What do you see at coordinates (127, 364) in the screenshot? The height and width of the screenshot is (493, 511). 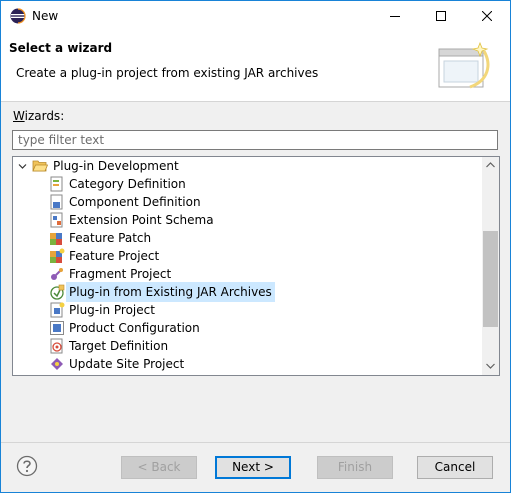 I see `tree-item-label: Update Site Project` at bounding box center [127, 364].